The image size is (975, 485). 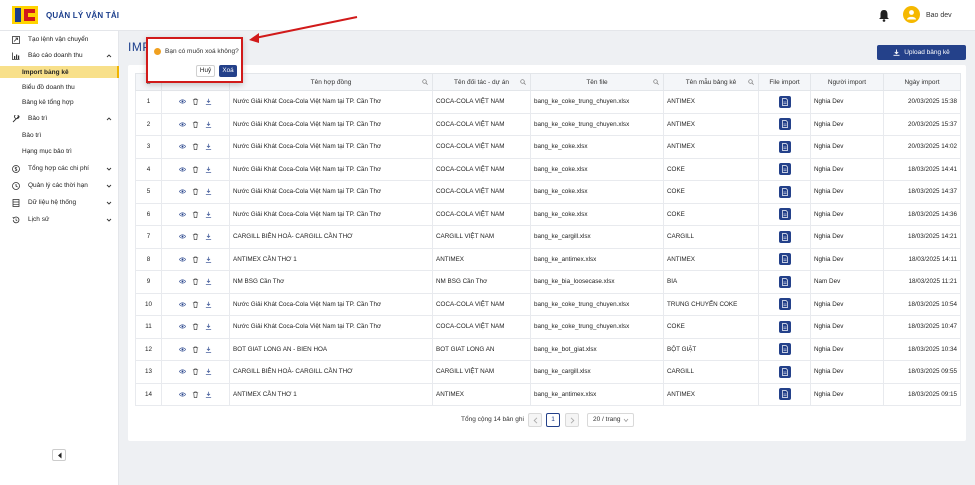 What do you see at coordinates (553, 420) in the screenshot?
I see `current-page-button: 1` at bounding box center [553, 420].